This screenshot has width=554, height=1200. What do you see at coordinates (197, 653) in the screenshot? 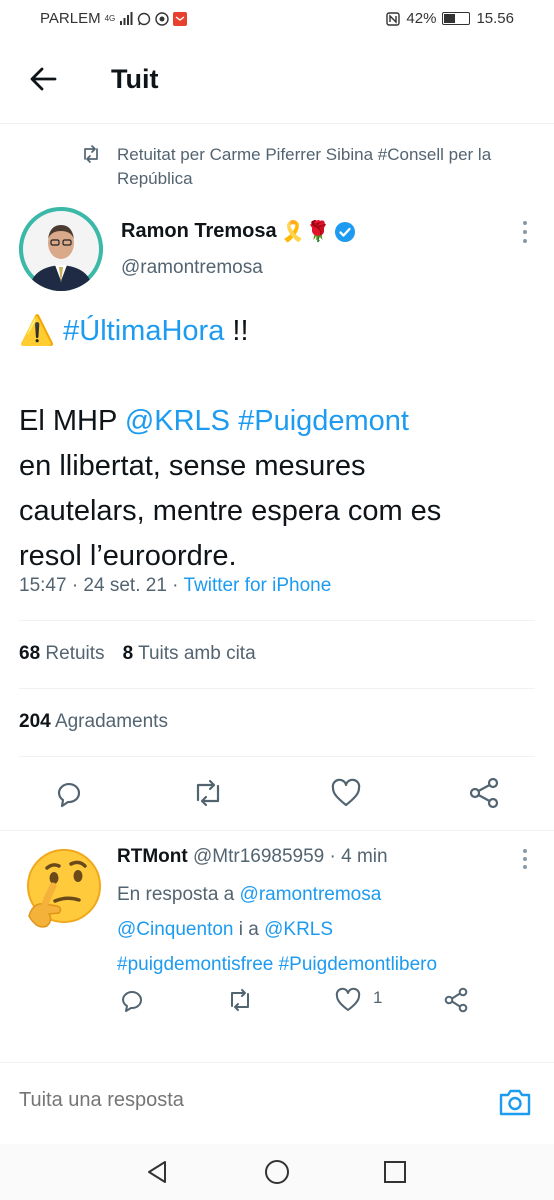
I see `quotes-label: Tuits amb cita` at bounding box center [197, 653].